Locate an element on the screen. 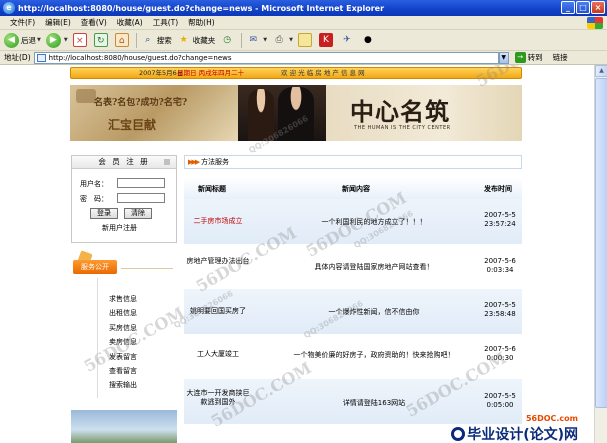 Image resolution: width=607 pixels, height=443 pixels. penguin-icon: ● is located at coordinates (368, 40).